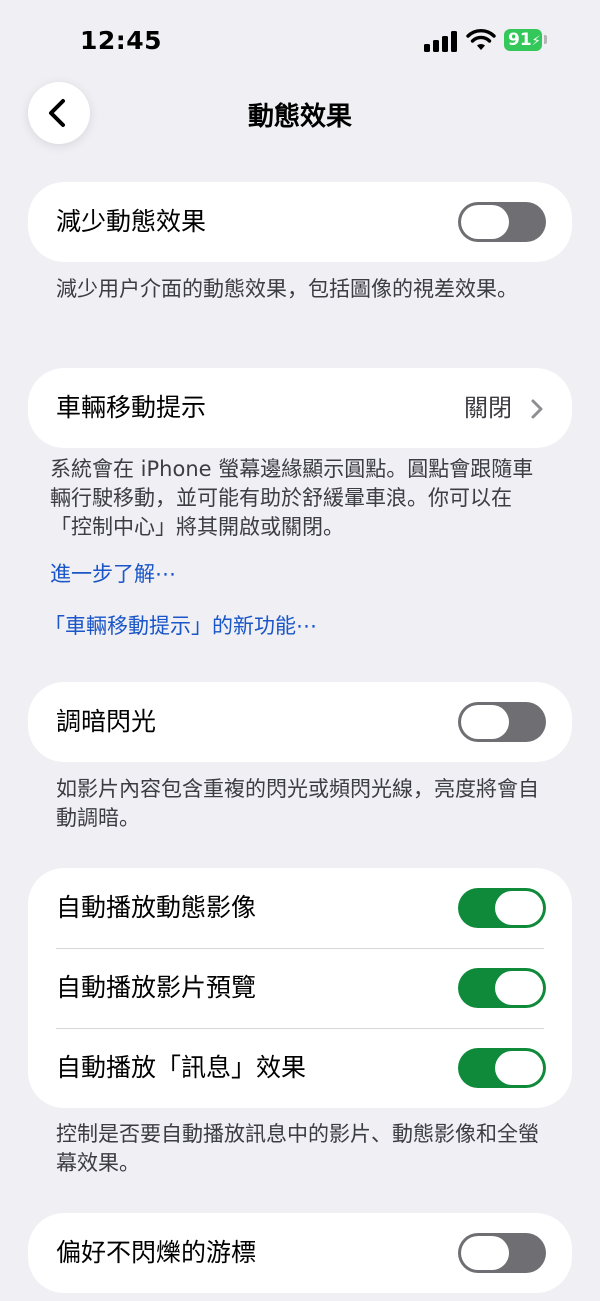 The image size is (600, 1301). What do you see at coordinates (520, 40) in the screenshot?
I see `battery-level: 91` at bounding box center [520, 40].